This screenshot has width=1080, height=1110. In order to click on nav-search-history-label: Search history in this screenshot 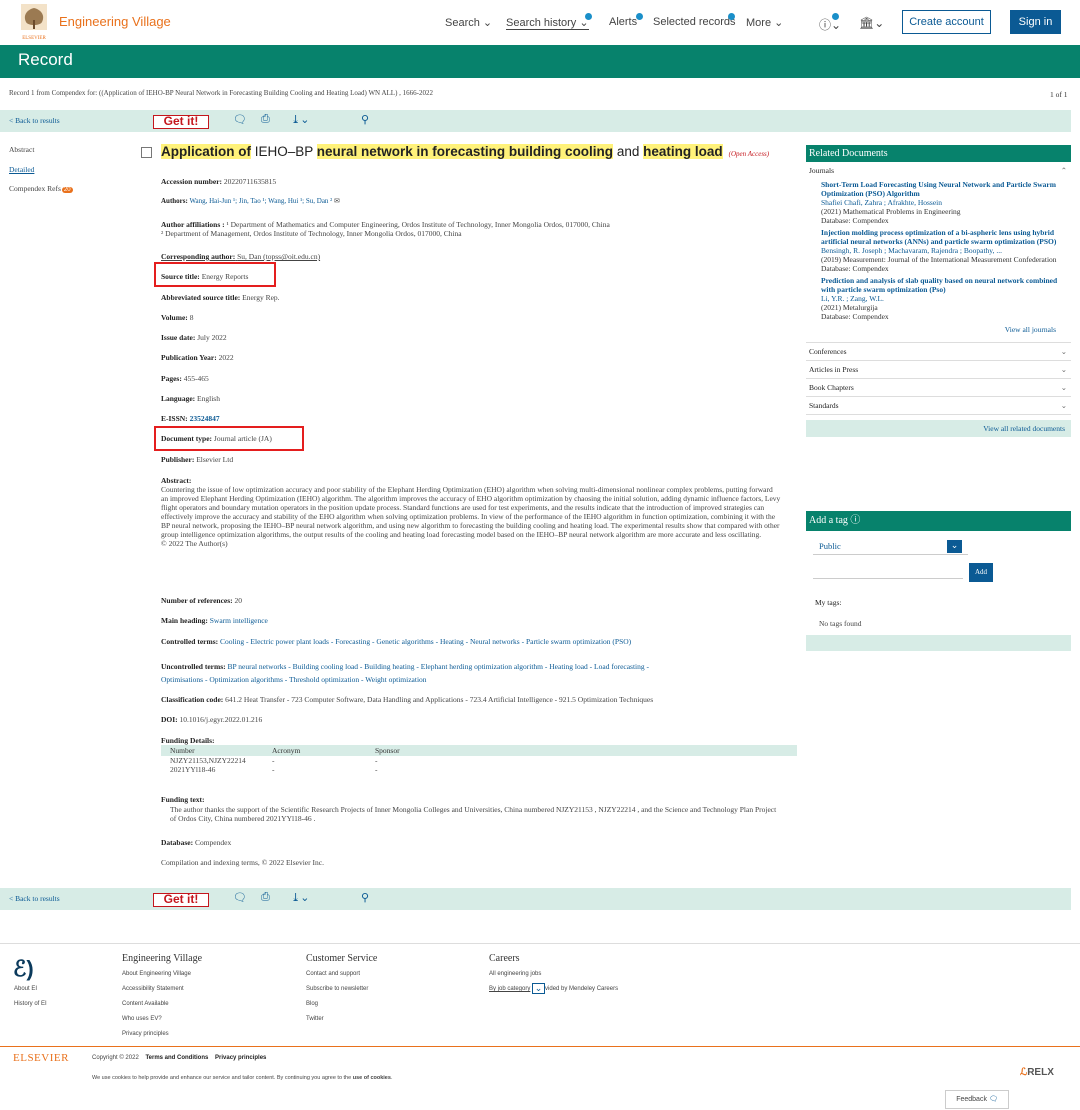, I will do `click(541, 23)`.